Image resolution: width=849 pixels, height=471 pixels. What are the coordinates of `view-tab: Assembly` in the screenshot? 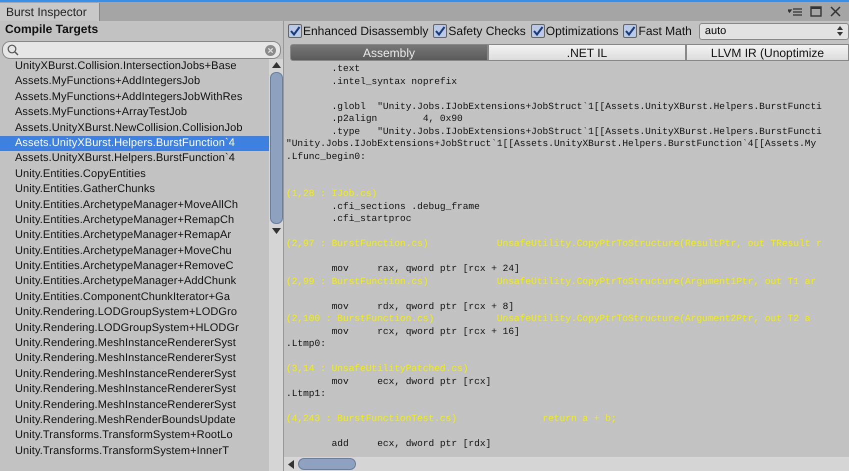 It's located at (389, 52).